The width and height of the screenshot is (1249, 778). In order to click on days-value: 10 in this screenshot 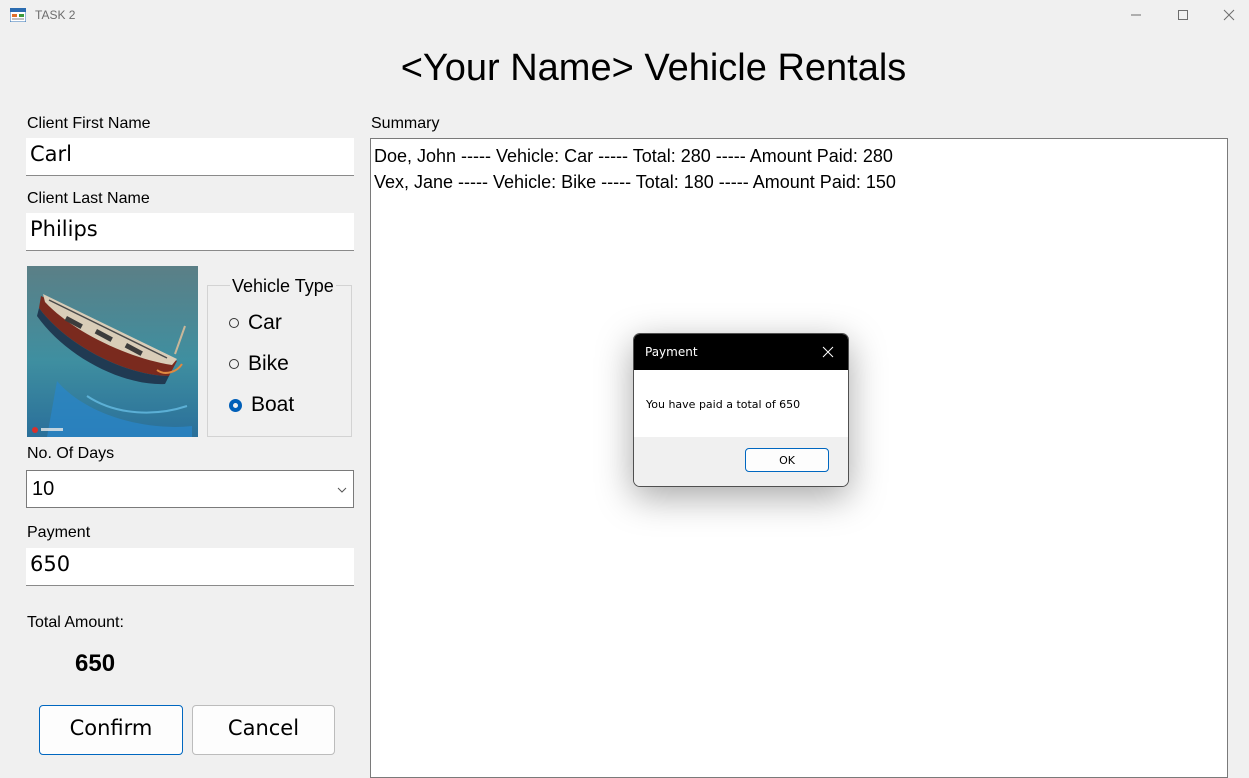, I will do `click(43, 489)`.